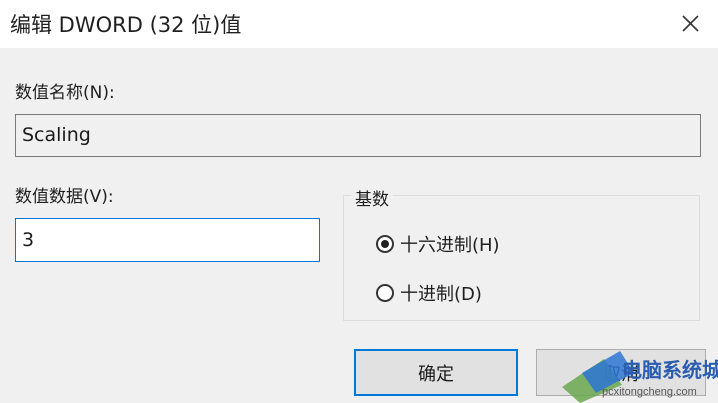  I want to click on watermark-logo: 电脑系统城 pcxitongcheng.com, so click(640, 377).